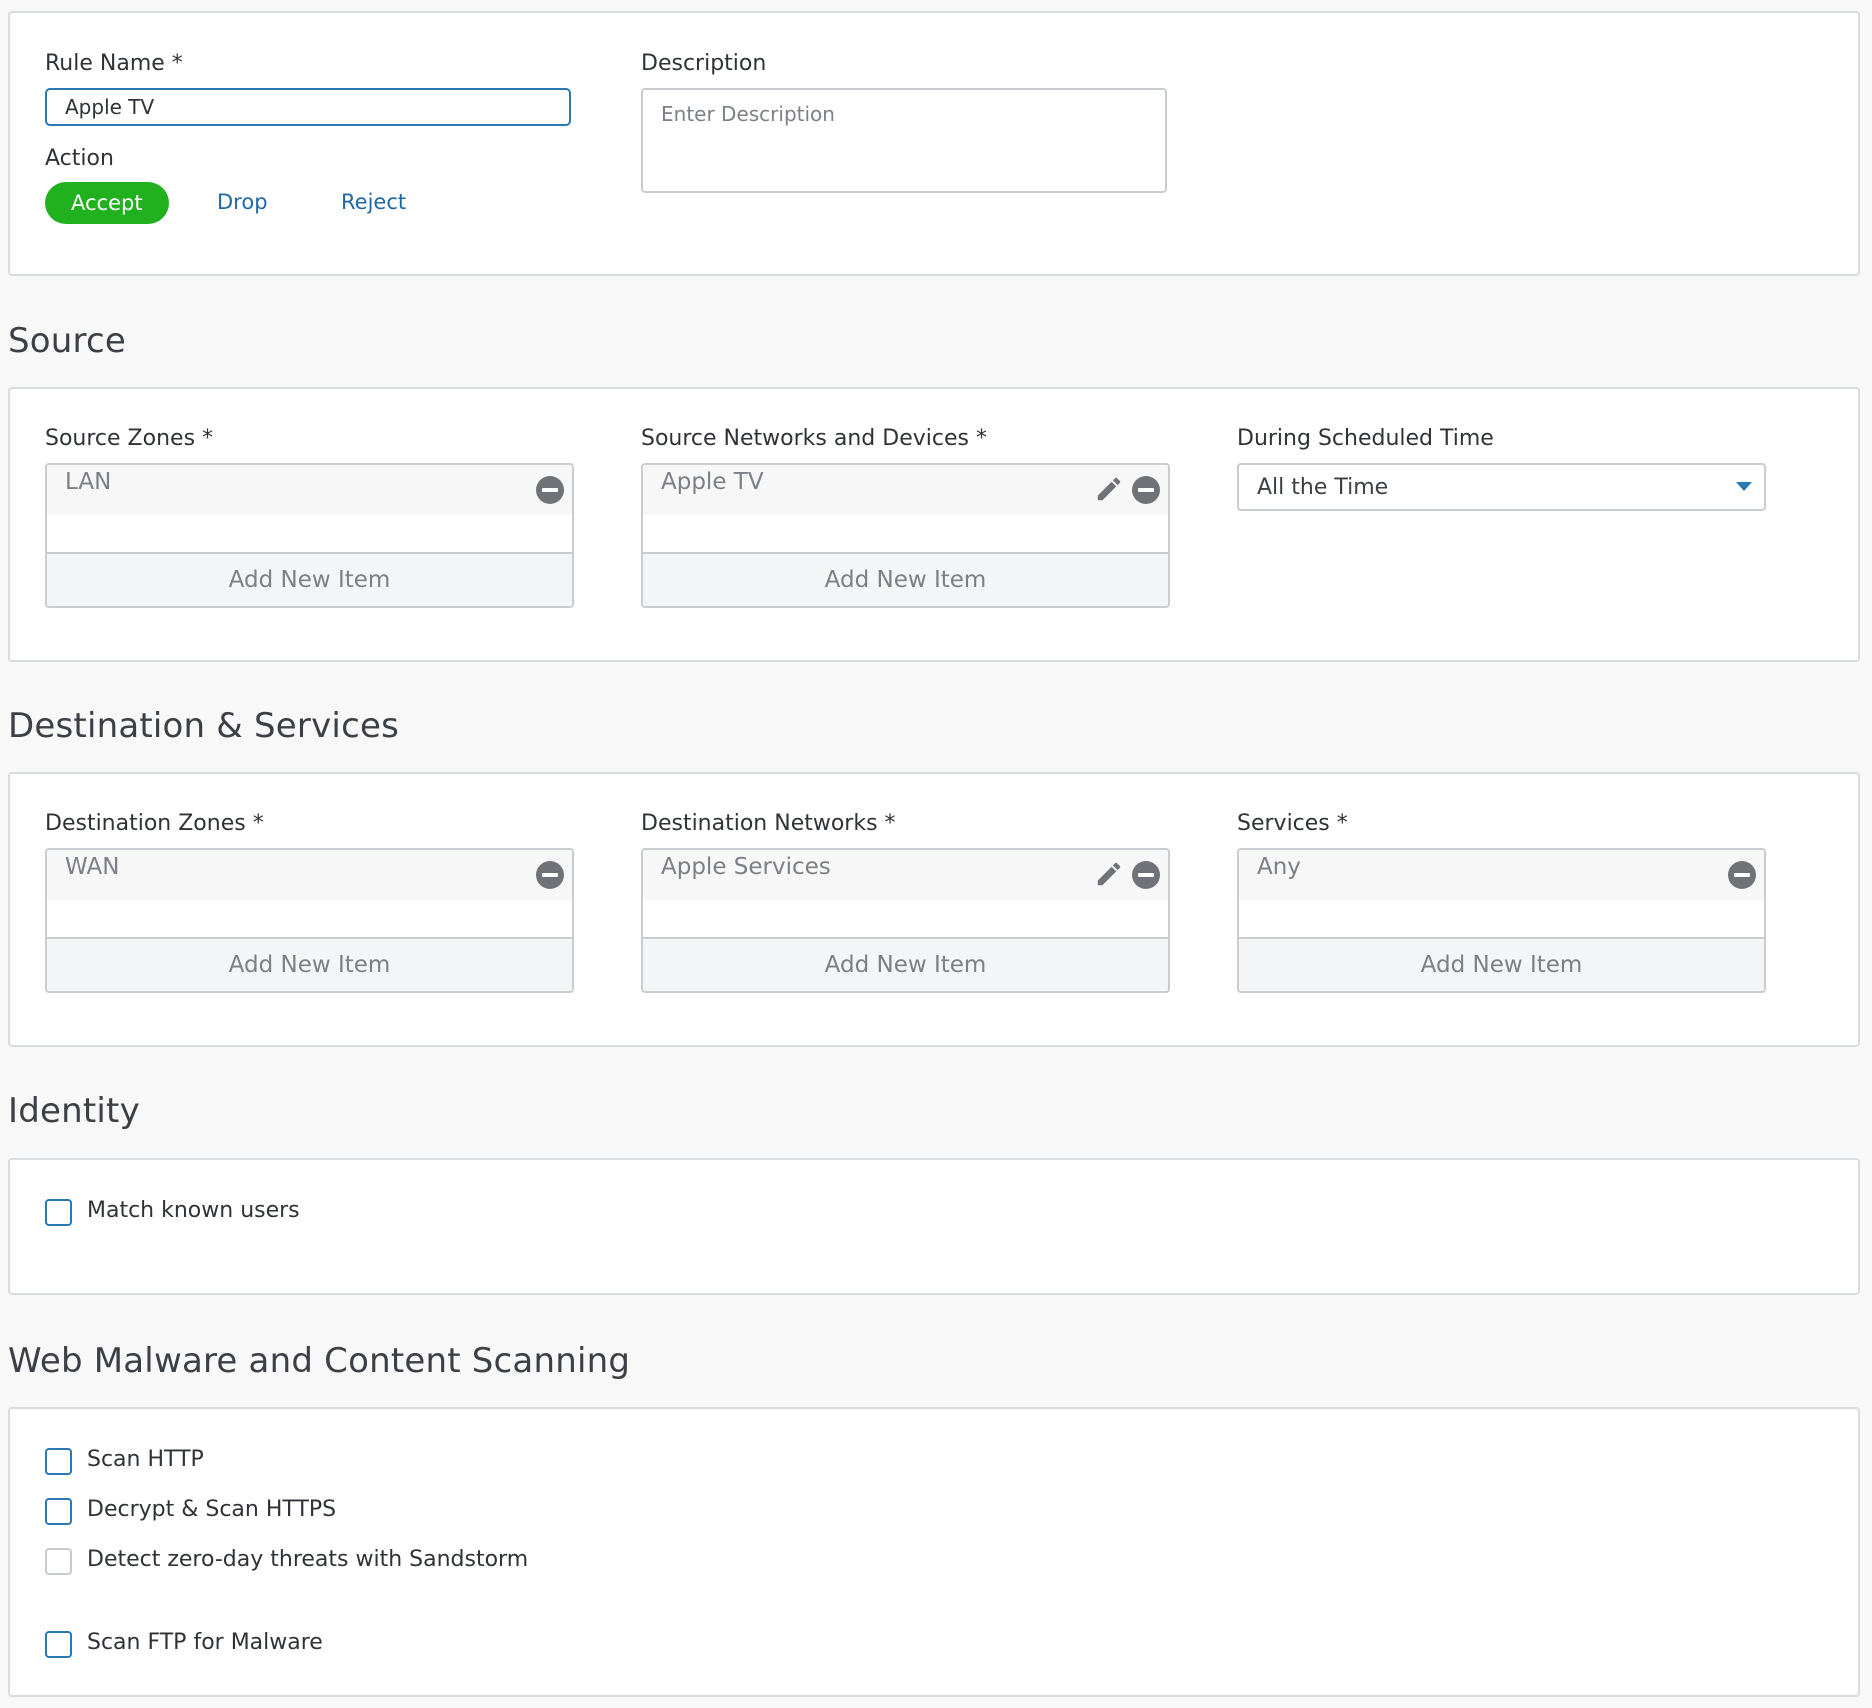 The height and width of the screenshot is (1708, 1872). I want to click on schedule-select: All the Time, so click(1501, 487).